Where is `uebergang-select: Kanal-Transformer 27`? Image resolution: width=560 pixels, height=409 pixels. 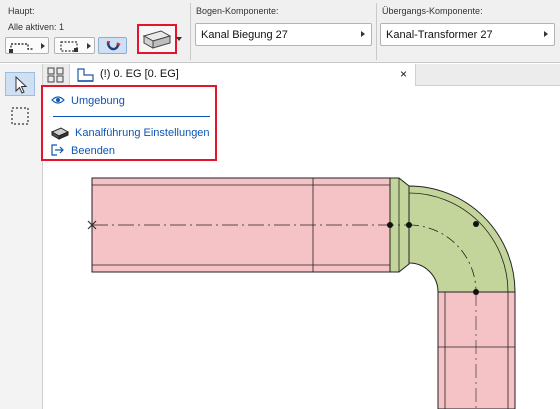
uebergang-select: Kanal-Transformer 27 is located at coordinates (467, 34).